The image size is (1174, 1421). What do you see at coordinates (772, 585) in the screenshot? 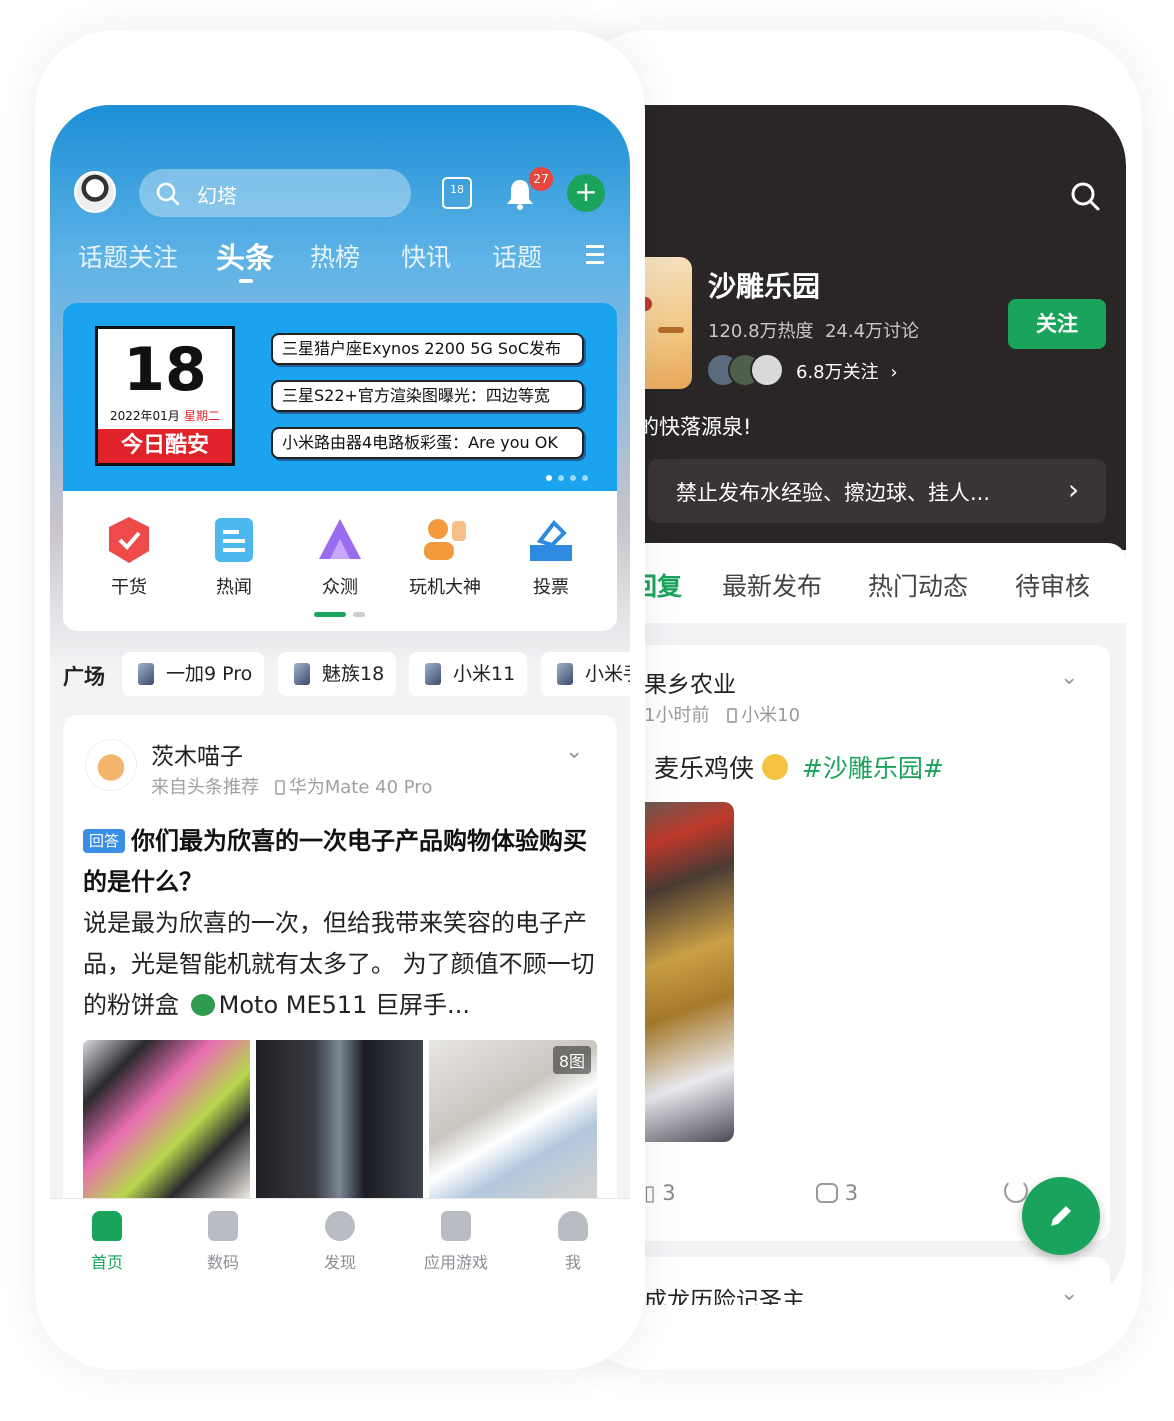
I see `tab-latest: 最新发布` at bounding box center [772, 585].